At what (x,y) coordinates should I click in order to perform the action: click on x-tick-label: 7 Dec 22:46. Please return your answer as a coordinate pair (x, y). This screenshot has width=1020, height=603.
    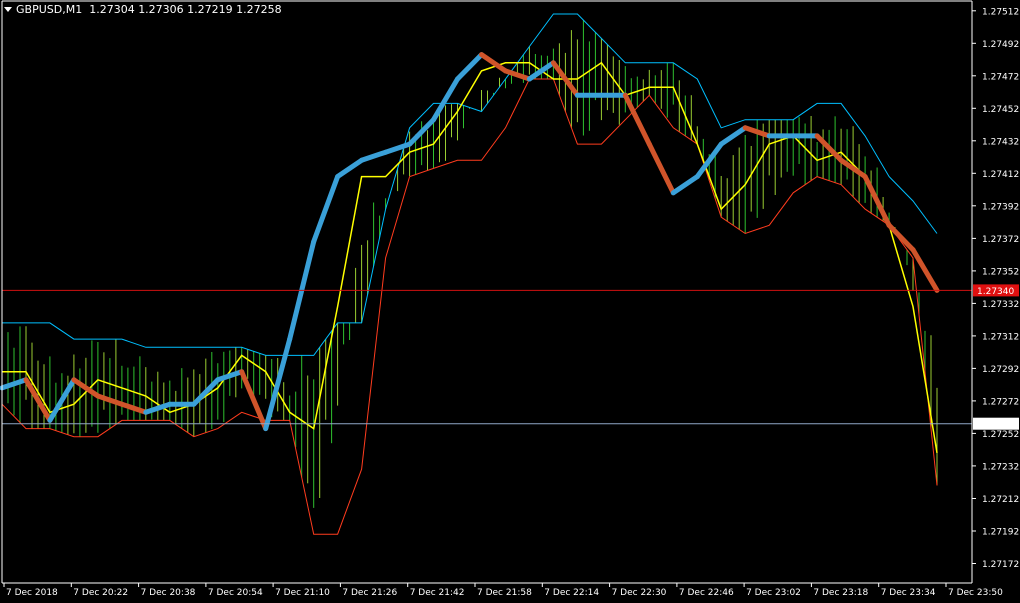
    Looking at the image, I should click on (706, 593).